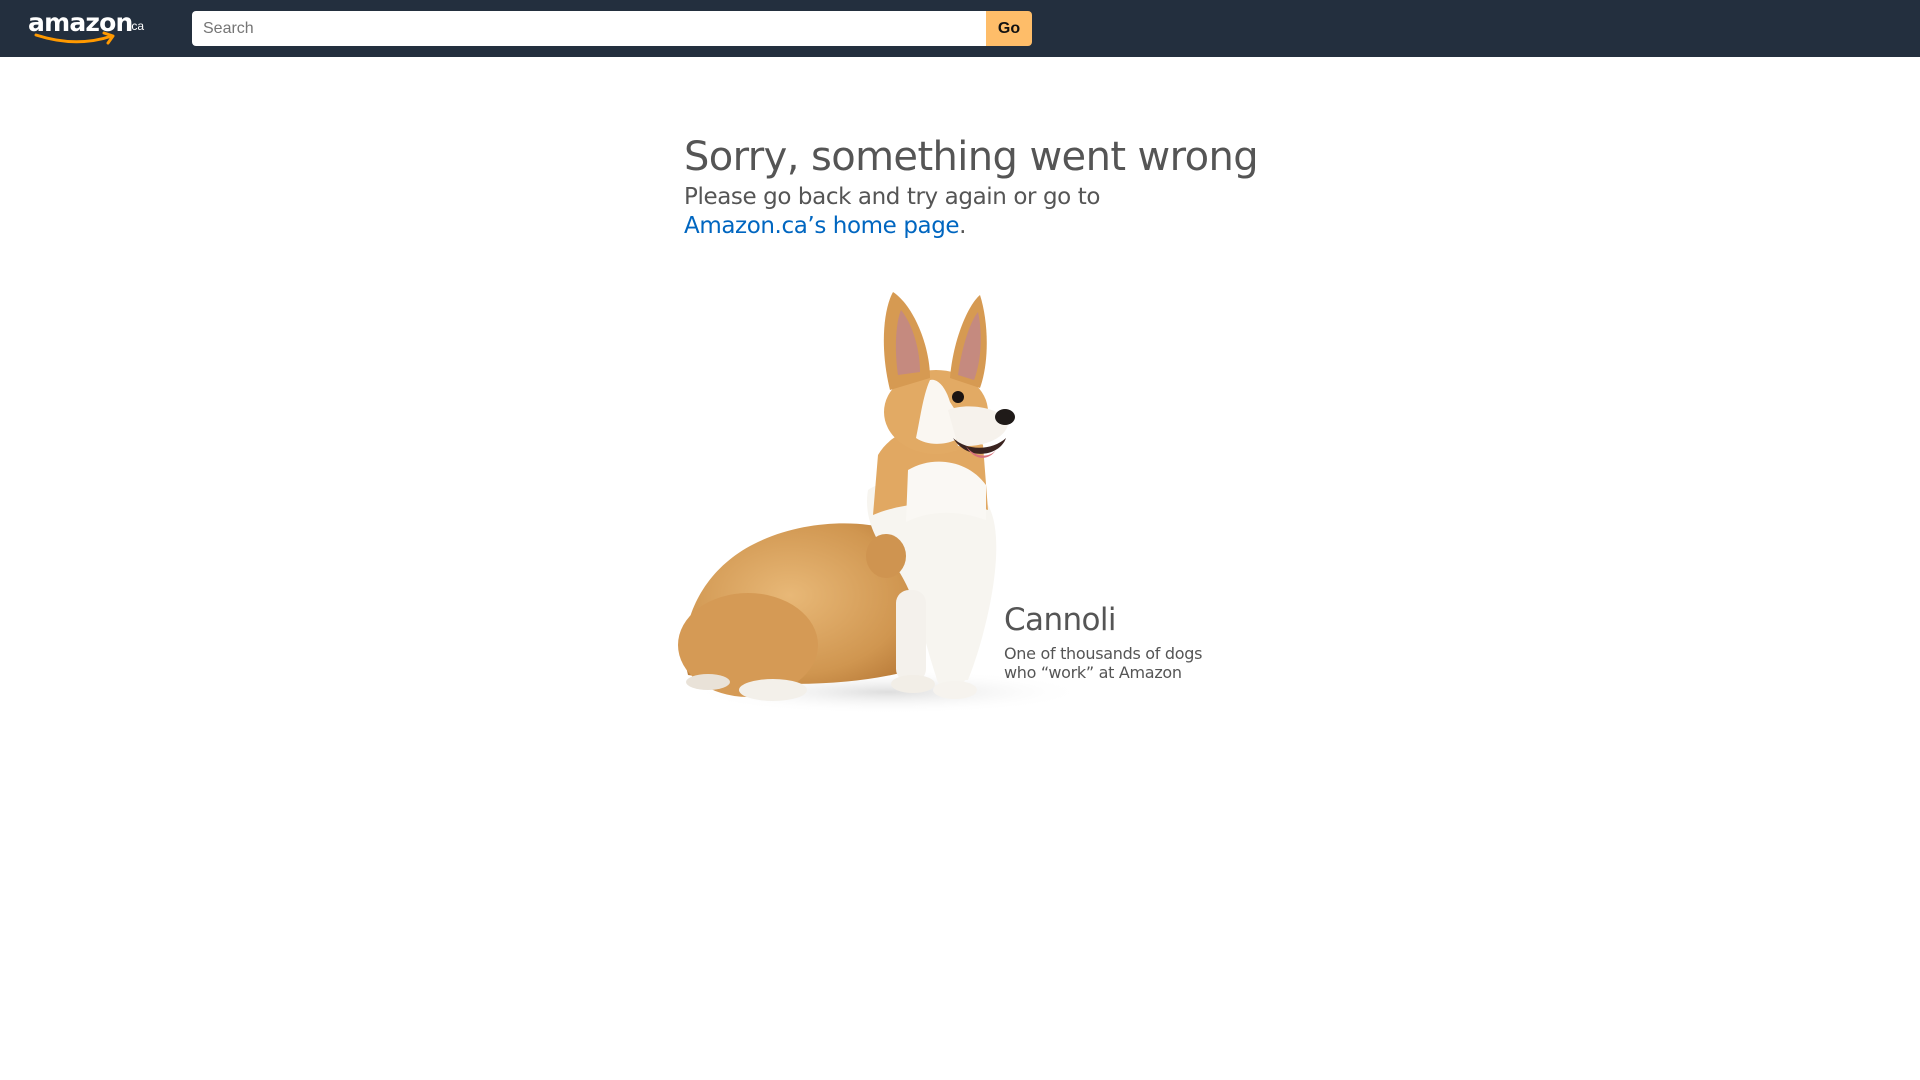 The height and width of the screenshot is (1080, 1920). What do you see at coordinates (88, 28) in the screenshot?
I see `amazon-logo: amazon .ca` at bounding box center [88, 28].